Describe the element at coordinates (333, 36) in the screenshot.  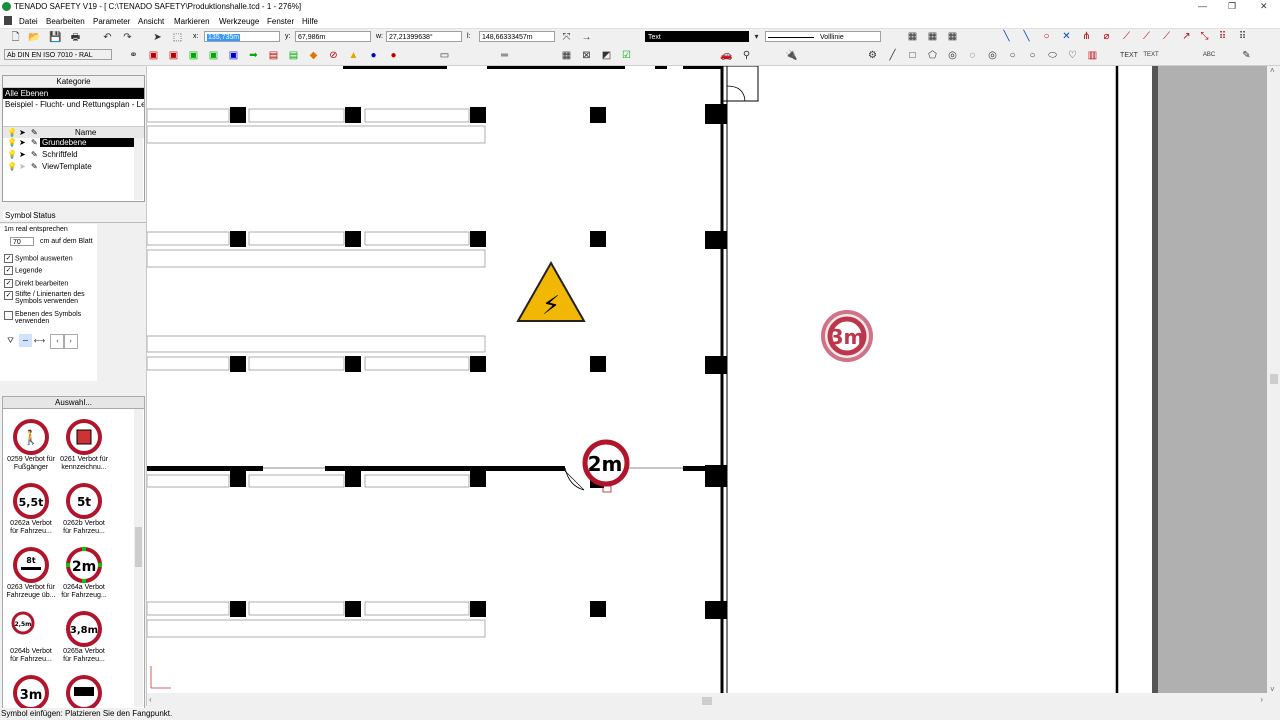
I see `y-coordinate-field: 67,986m` at that location.